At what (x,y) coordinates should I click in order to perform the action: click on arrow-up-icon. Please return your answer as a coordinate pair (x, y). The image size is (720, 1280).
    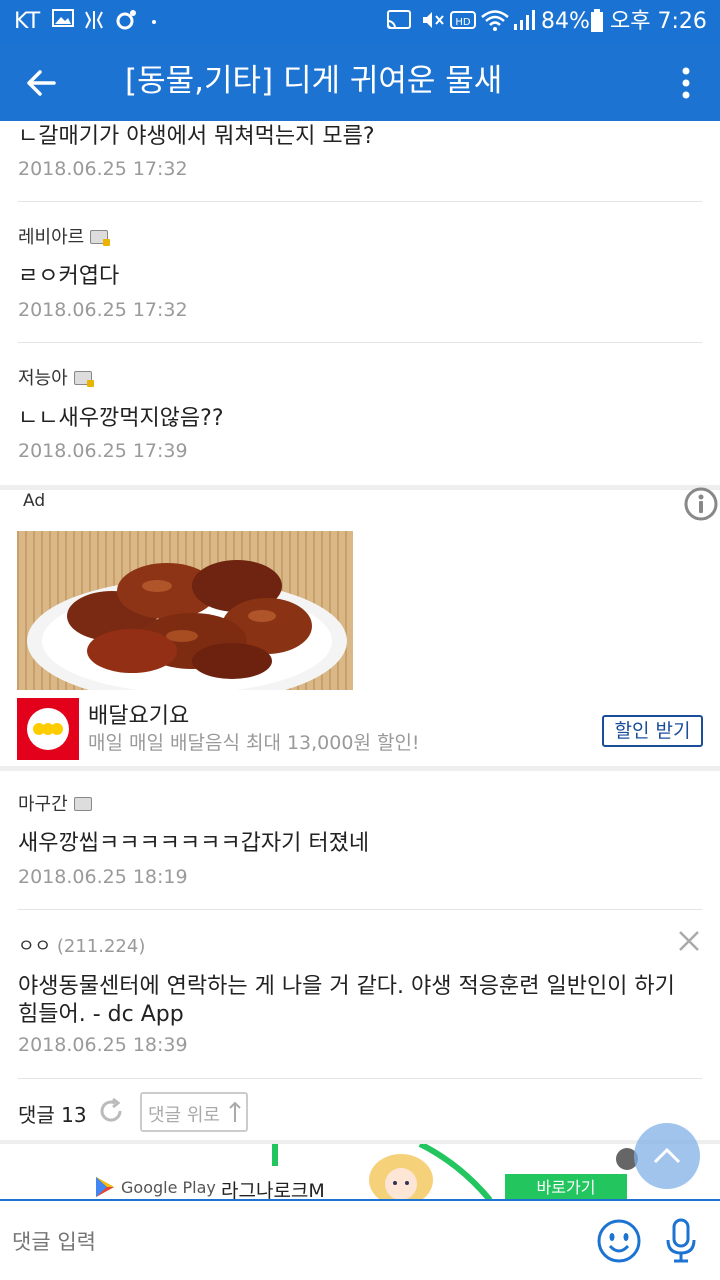
    Looking at the image, I should click on (235, 1111).